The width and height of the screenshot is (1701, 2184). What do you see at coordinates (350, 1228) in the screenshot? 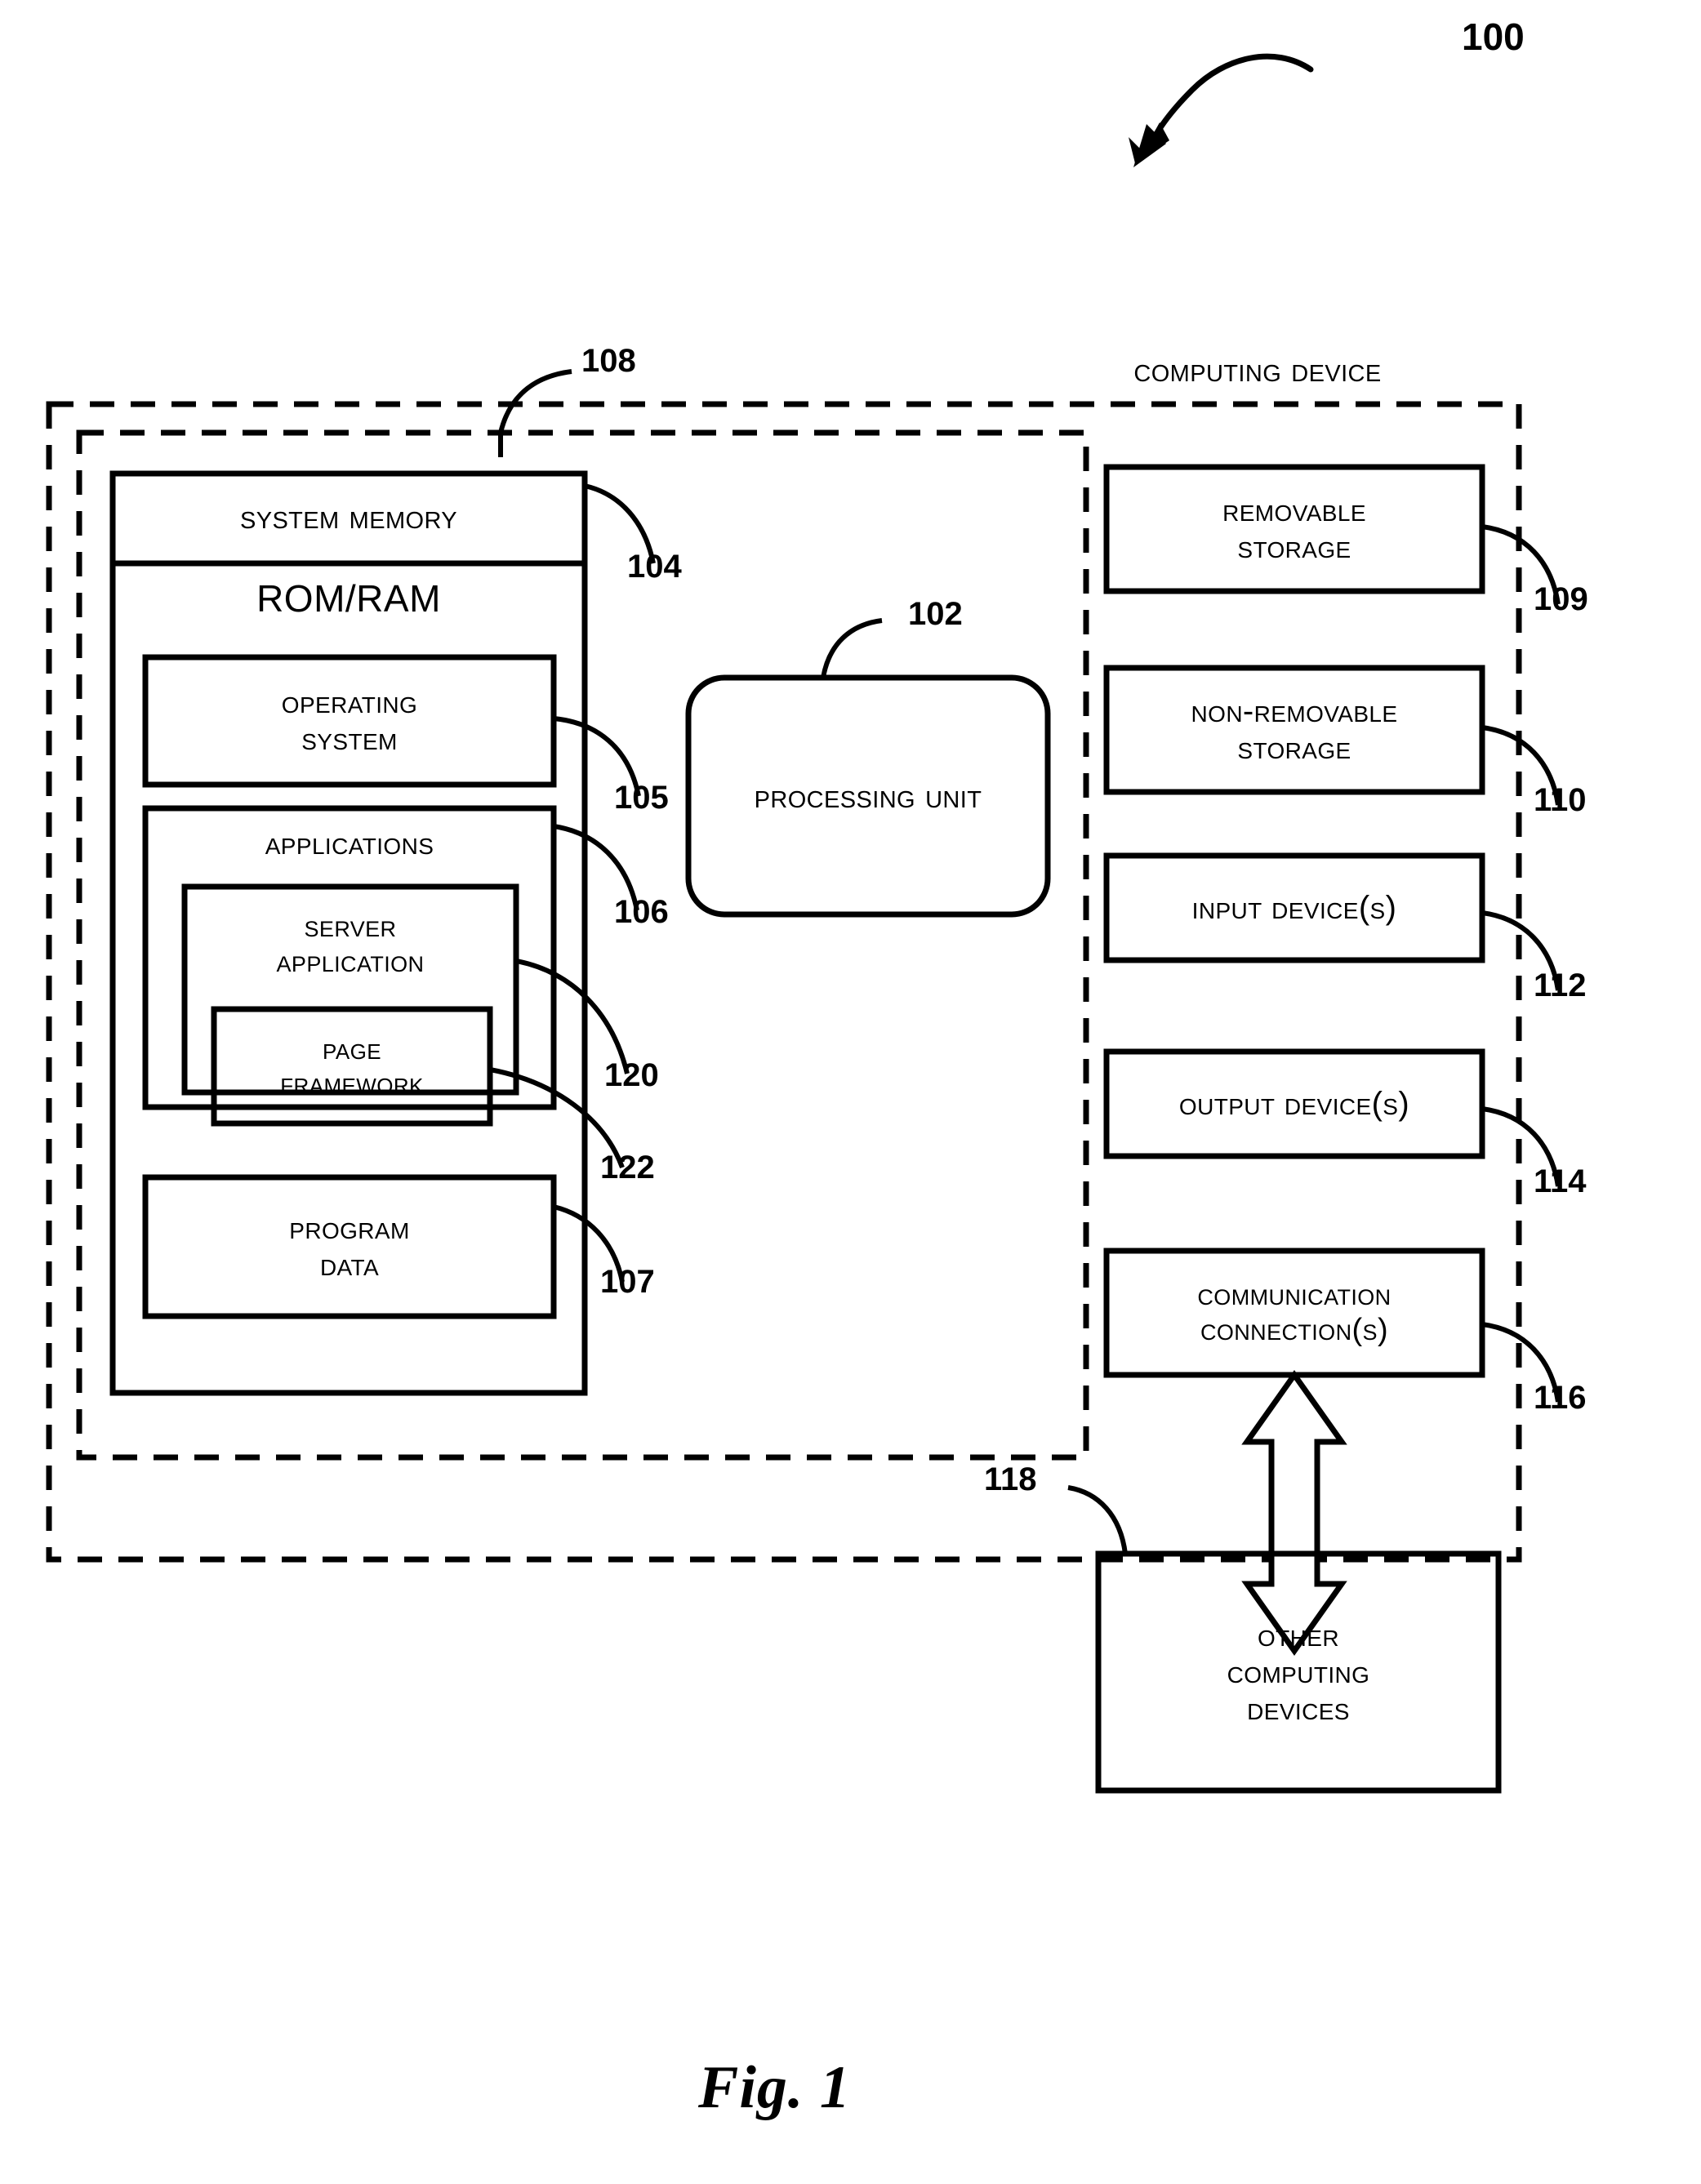
I see `program-data-label-line1: Program` at bounding box center [350, 1228].